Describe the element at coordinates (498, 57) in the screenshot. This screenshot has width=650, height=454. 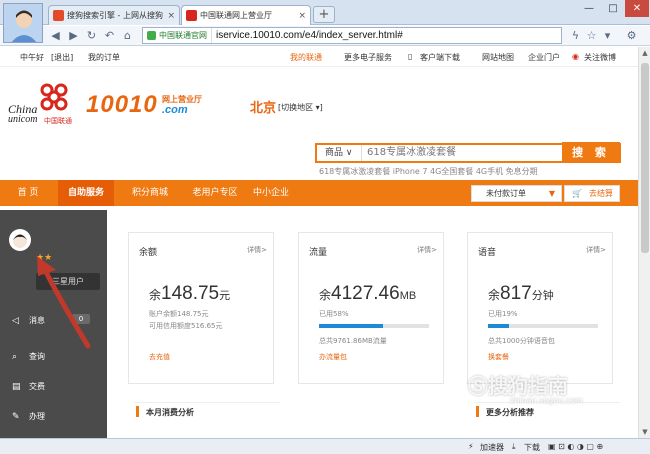
I see `site-map-link: 网站地图` at that location.